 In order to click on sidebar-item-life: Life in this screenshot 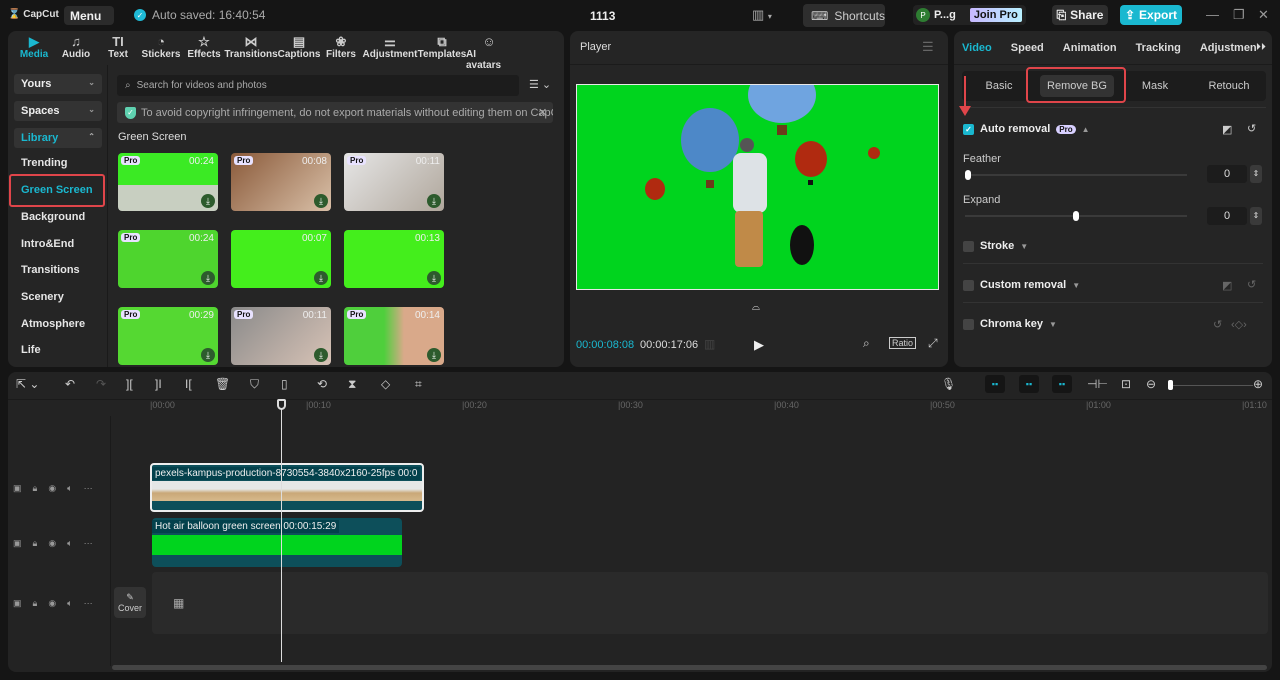, I will do `click(31, 350)`.